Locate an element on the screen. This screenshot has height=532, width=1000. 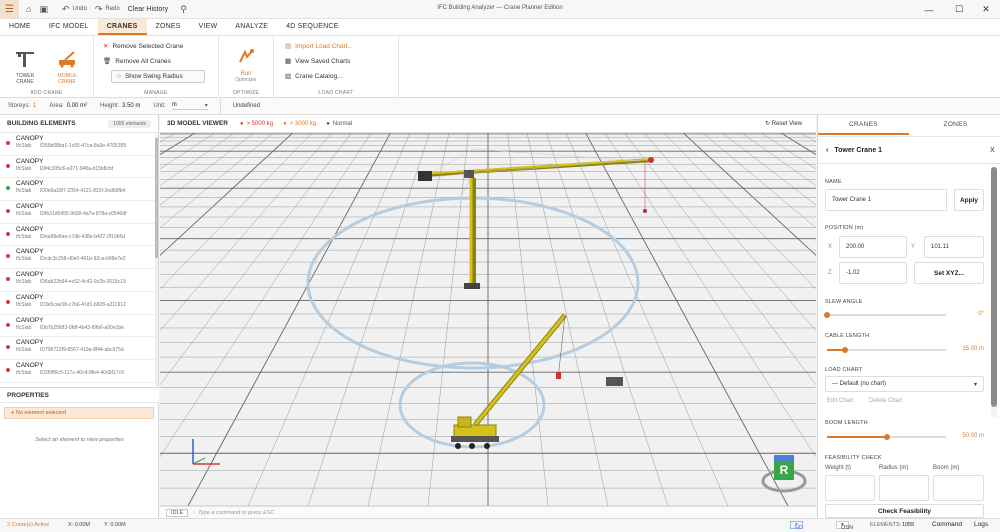
folder-icon: ▤ is located at coordinates (288, 46).